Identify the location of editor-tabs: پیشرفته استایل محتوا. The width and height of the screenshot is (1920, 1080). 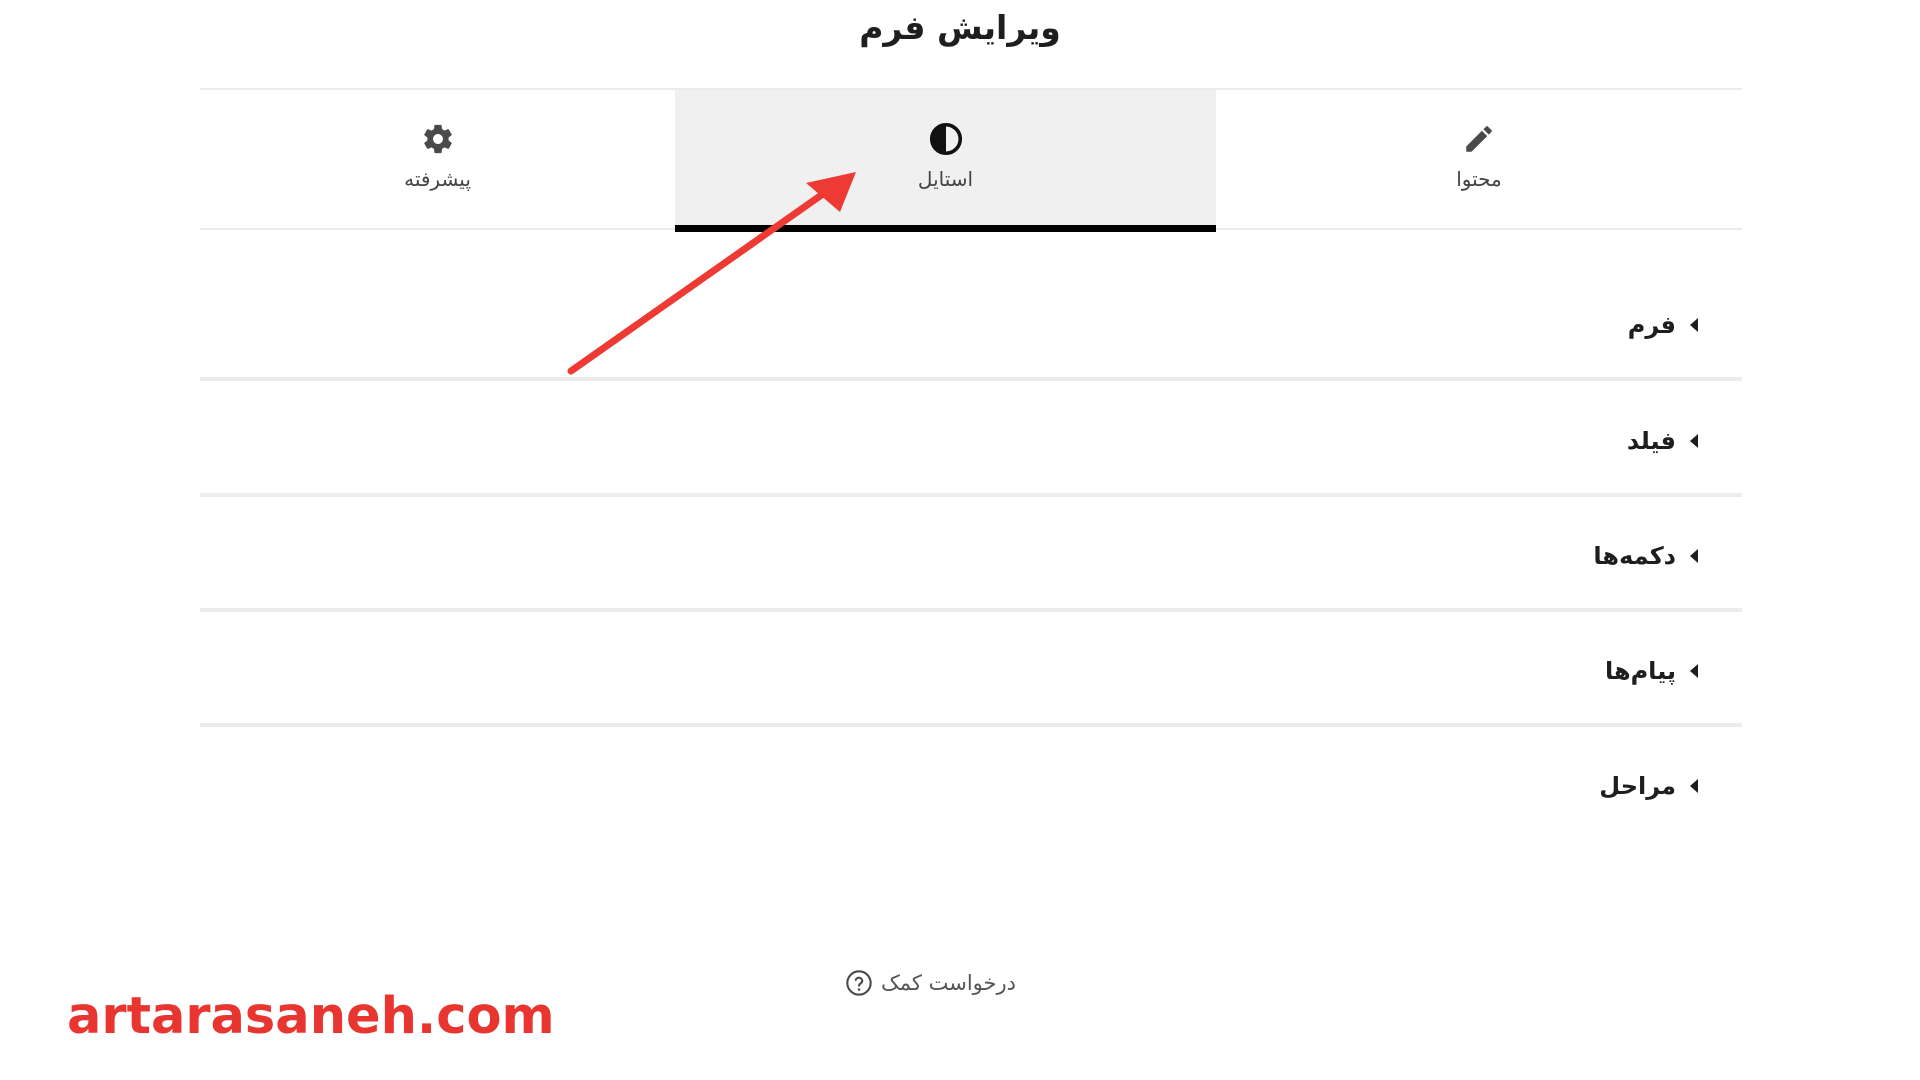
(971, 160).